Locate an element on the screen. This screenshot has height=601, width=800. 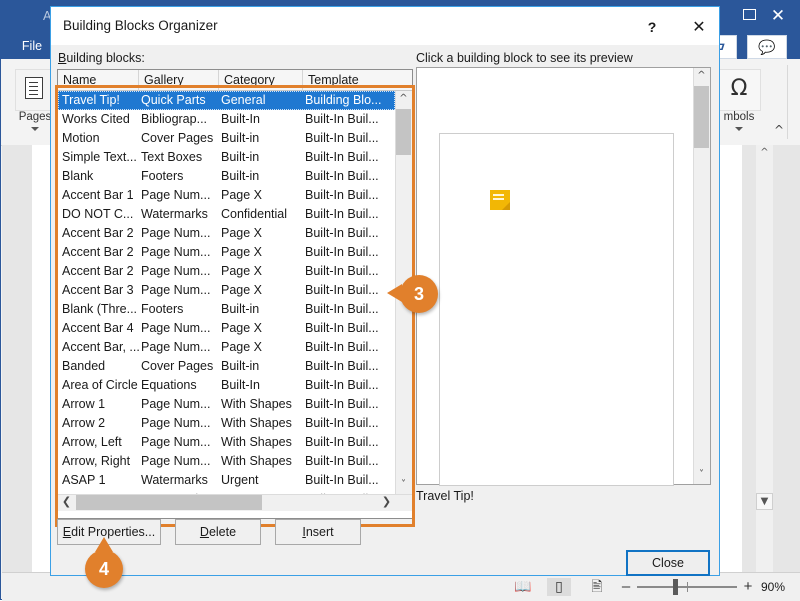
building-blocks-label-rest: uilding blocks: is located at coordinates (105, 58).